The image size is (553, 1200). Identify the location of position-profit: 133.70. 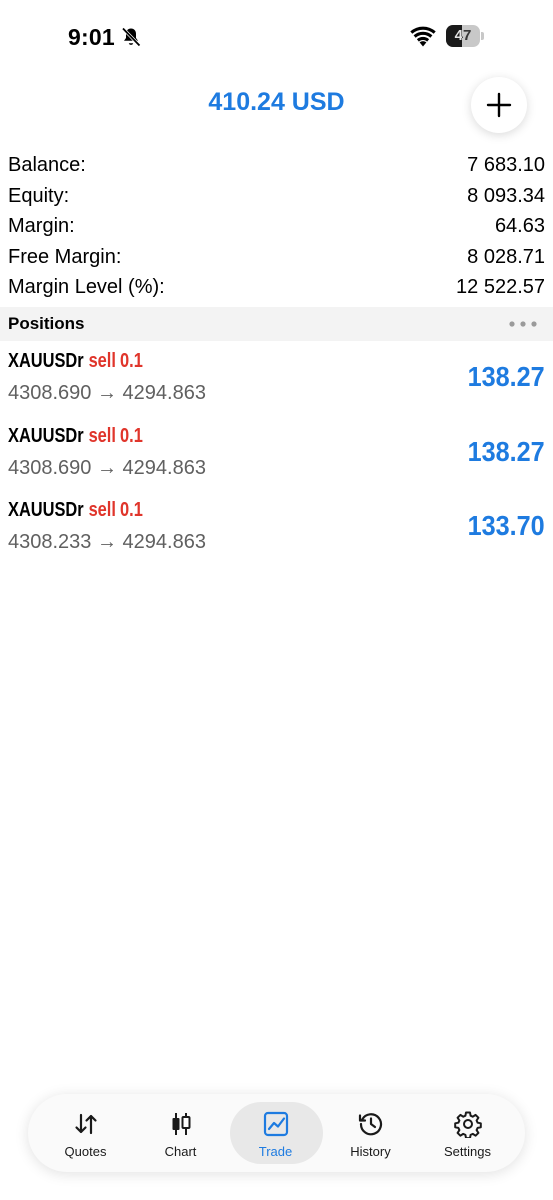
(506, 525).